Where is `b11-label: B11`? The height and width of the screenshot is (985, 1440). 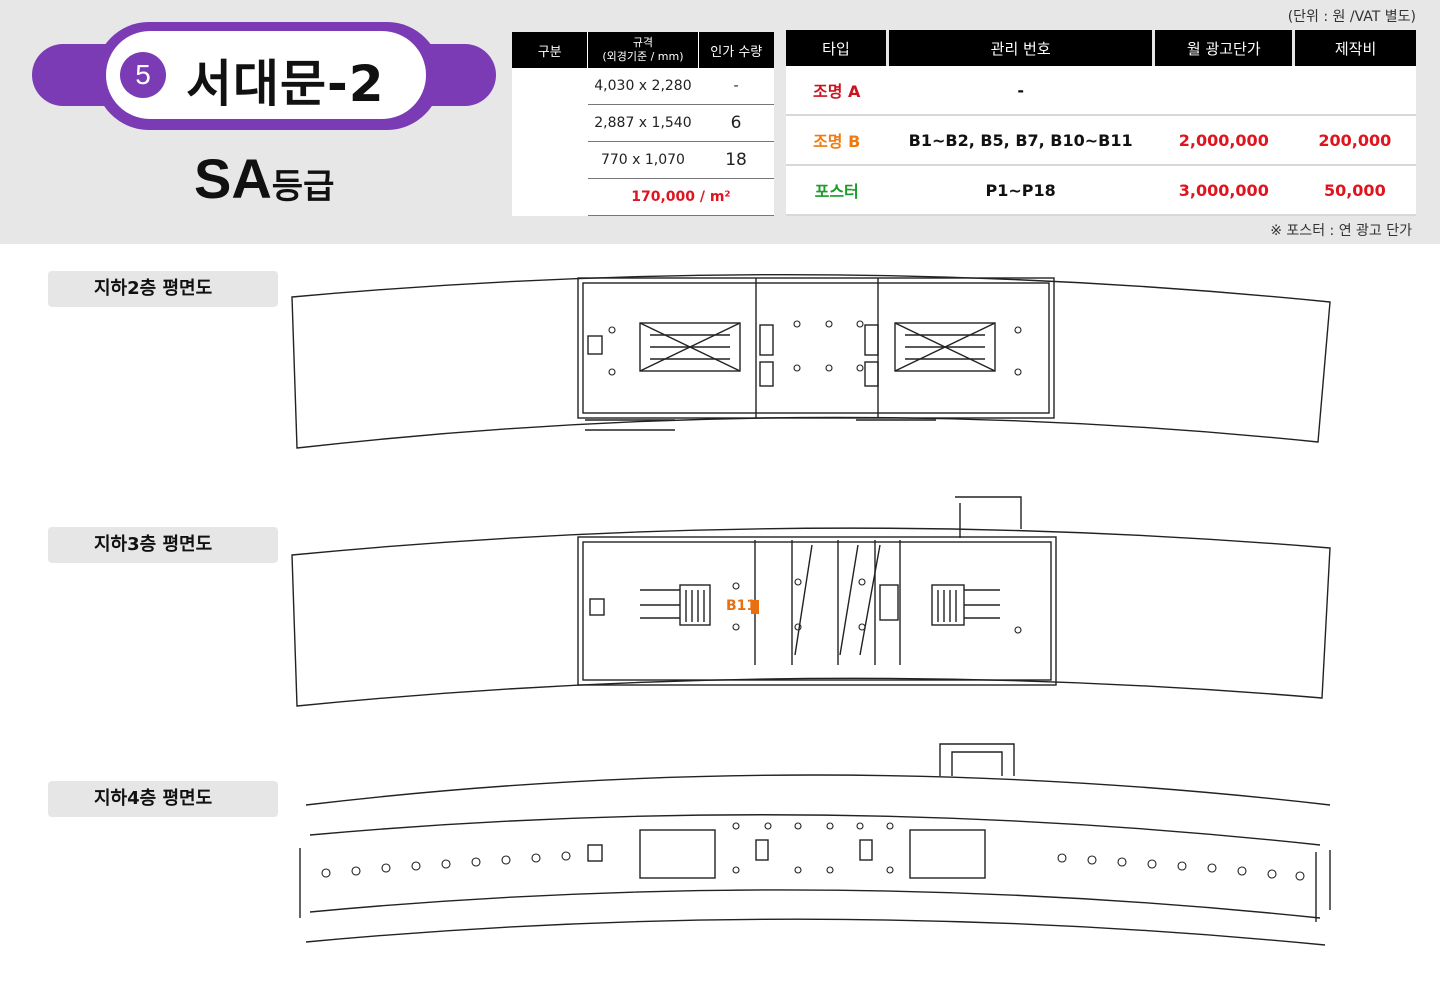
b11-label: B11 is located at coordinates (741, 606).